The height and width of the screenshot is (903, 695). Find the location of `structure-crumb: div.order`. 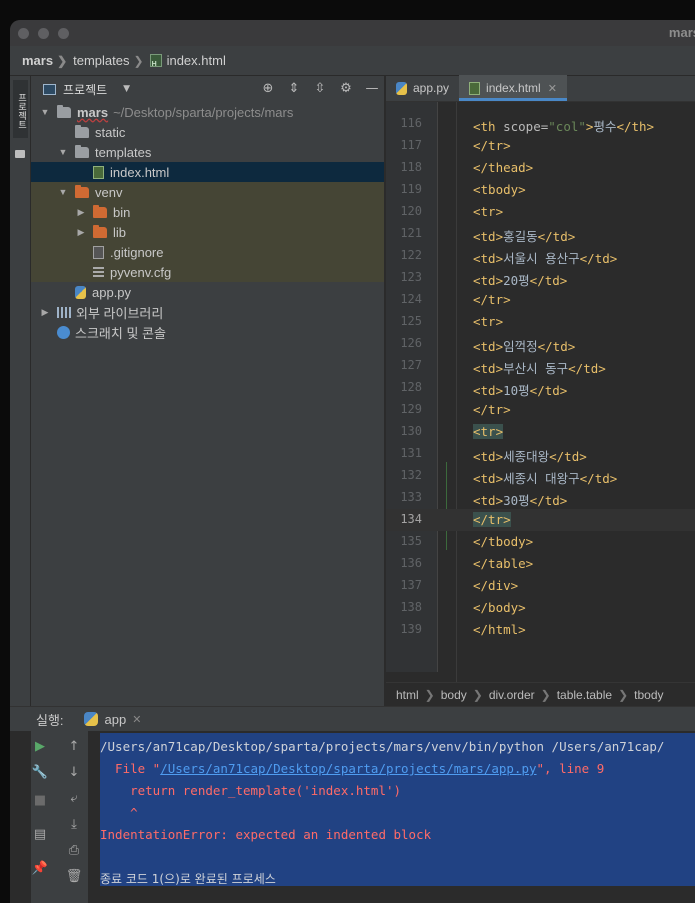

structure-crumb: div.order is located at coordinates (512, 695).